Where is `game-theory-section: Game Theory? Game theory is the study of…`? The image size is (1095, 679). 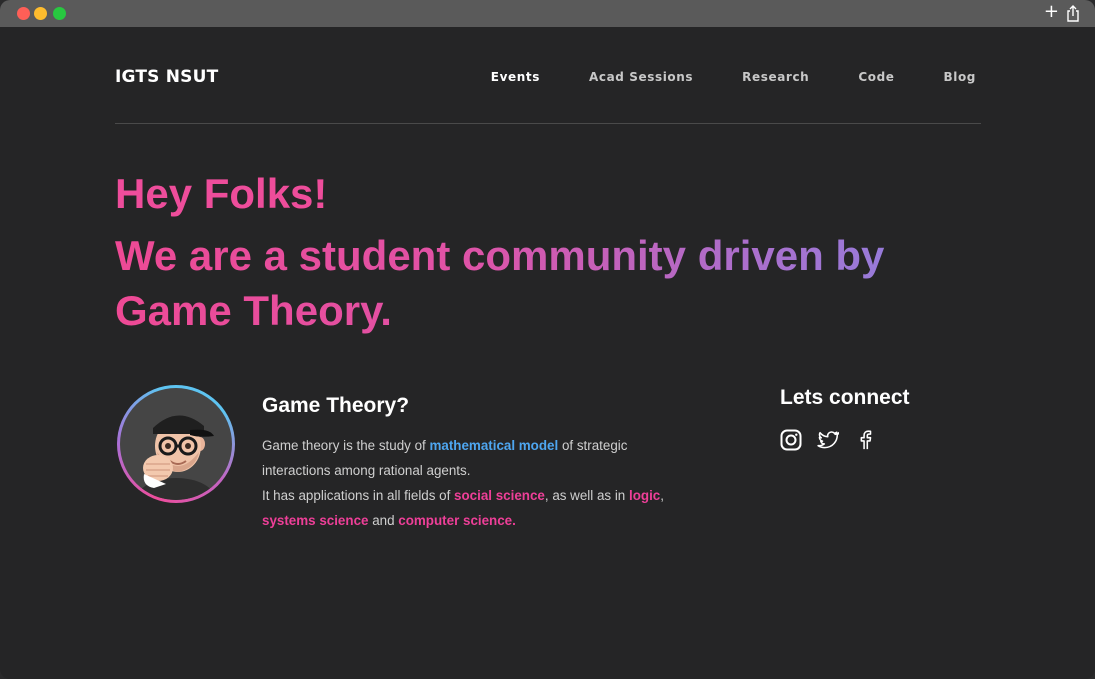
game-theory-section: Game Theory? Game theory is the study of… is located at coordinates (472, 463).